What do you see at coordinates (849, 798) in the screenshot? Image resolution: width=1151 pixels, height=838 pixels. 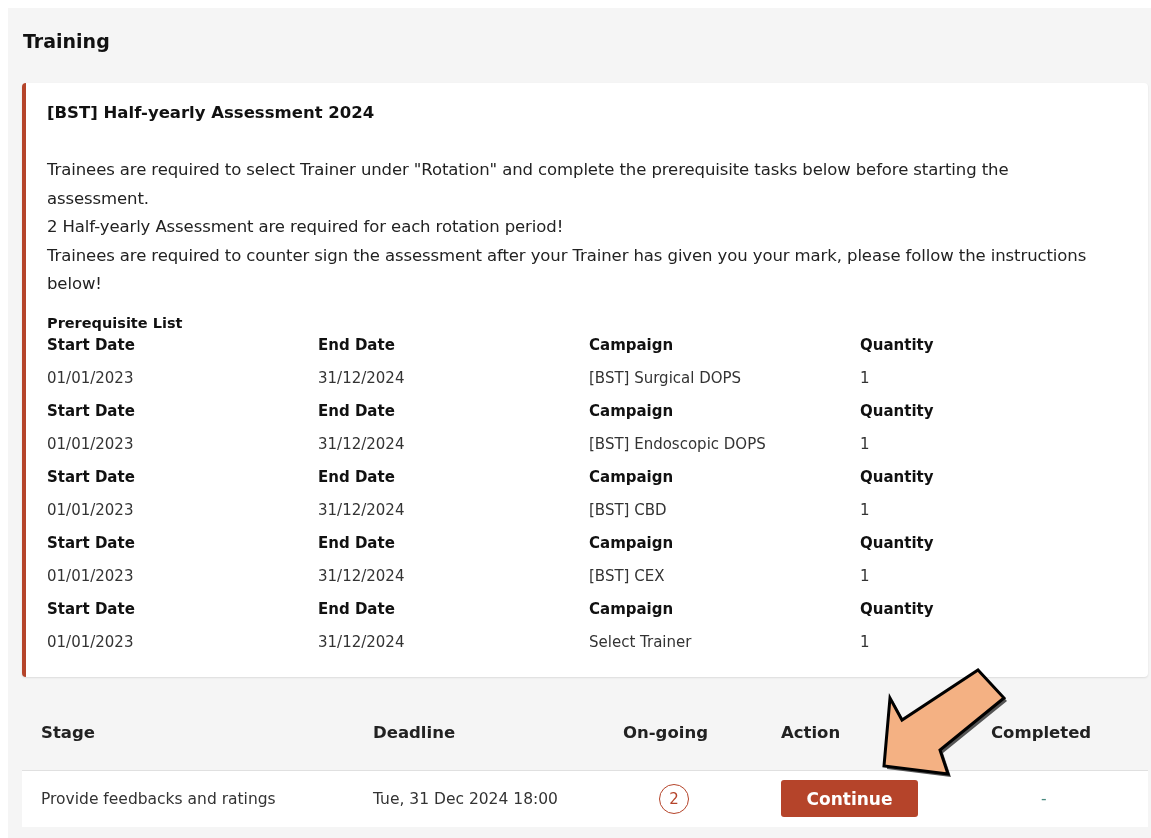 I see `continue-button: Continue` at bounding box center [849, 798].